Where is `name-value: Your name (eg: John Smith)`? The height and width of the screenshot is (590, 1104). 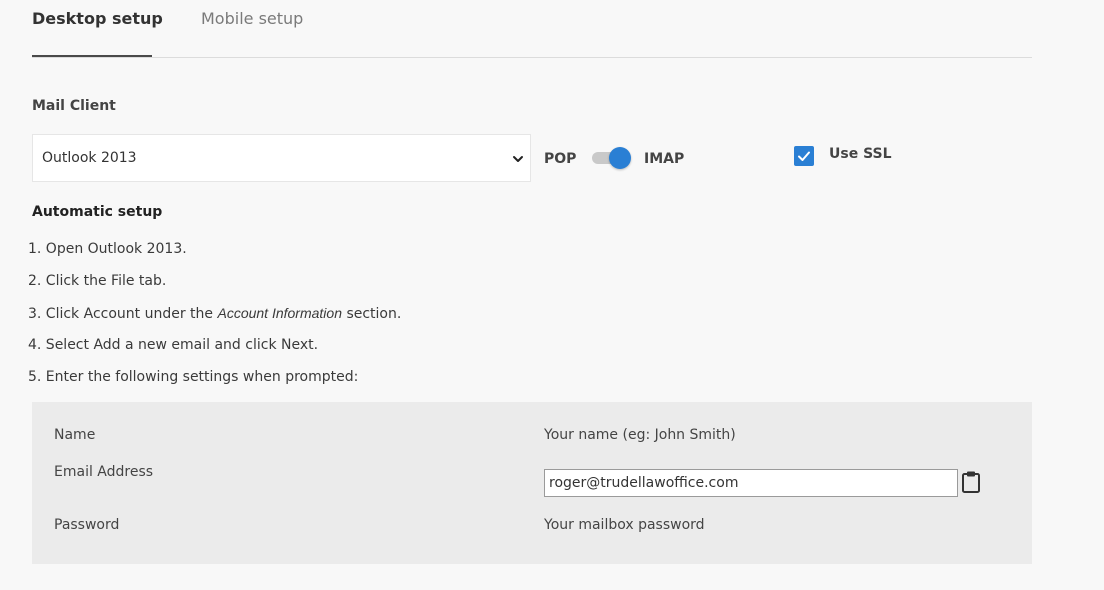 name-value: Your name (eg: John Smith) is located at coordinates (640, 435).